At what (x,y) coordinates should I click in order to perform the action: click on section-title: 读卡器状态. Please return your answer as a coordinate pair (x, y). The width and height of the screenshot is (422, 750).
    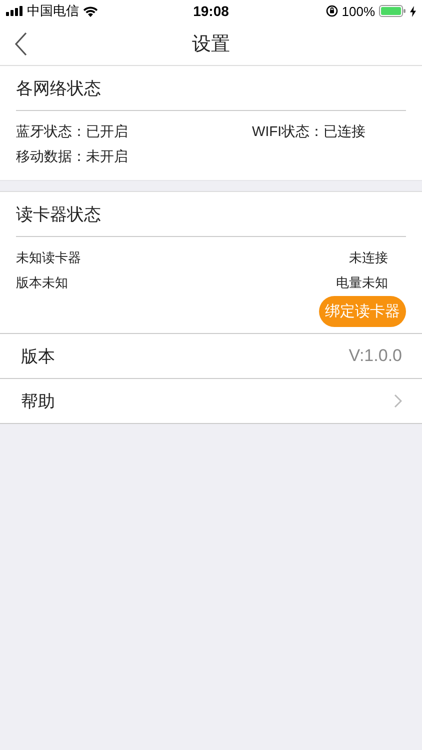
    Looking at the image, I should click on (211, 214).